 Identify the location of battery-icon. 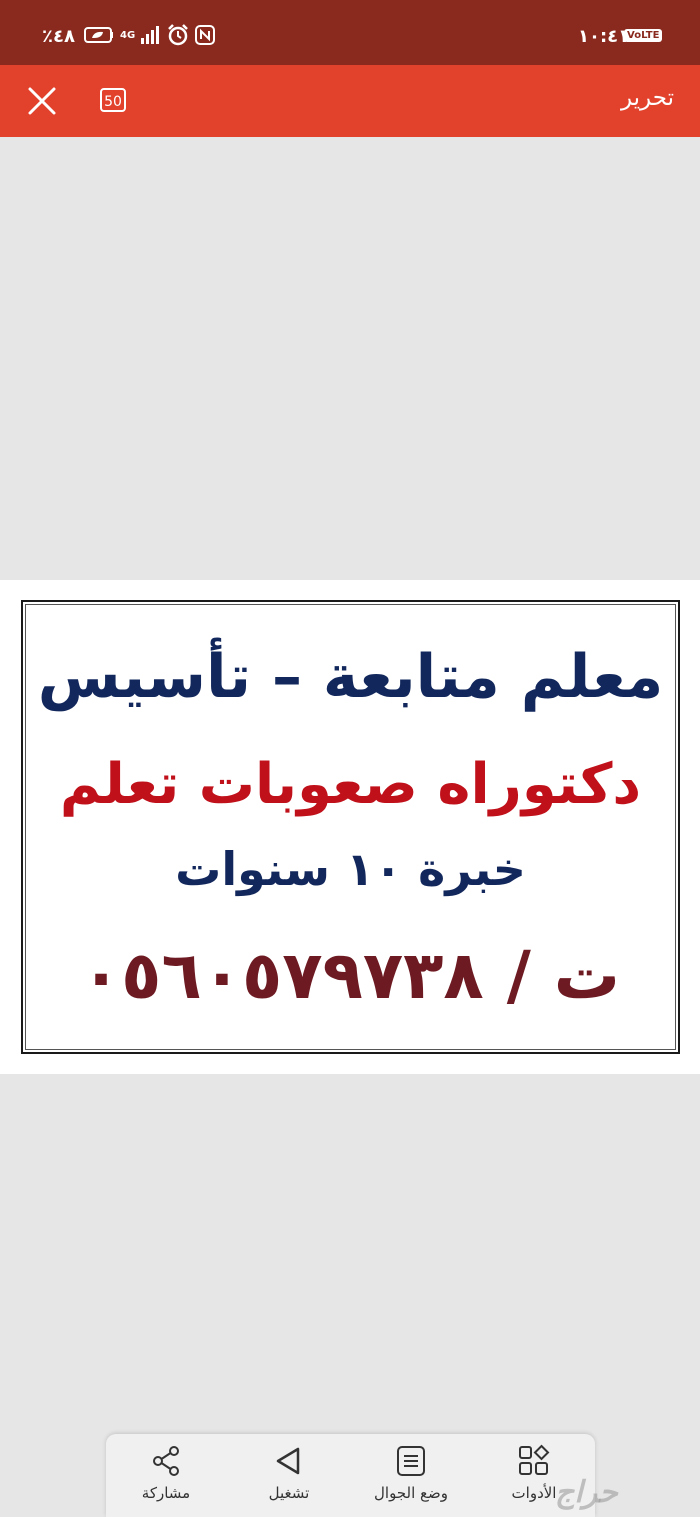
(98, 35).